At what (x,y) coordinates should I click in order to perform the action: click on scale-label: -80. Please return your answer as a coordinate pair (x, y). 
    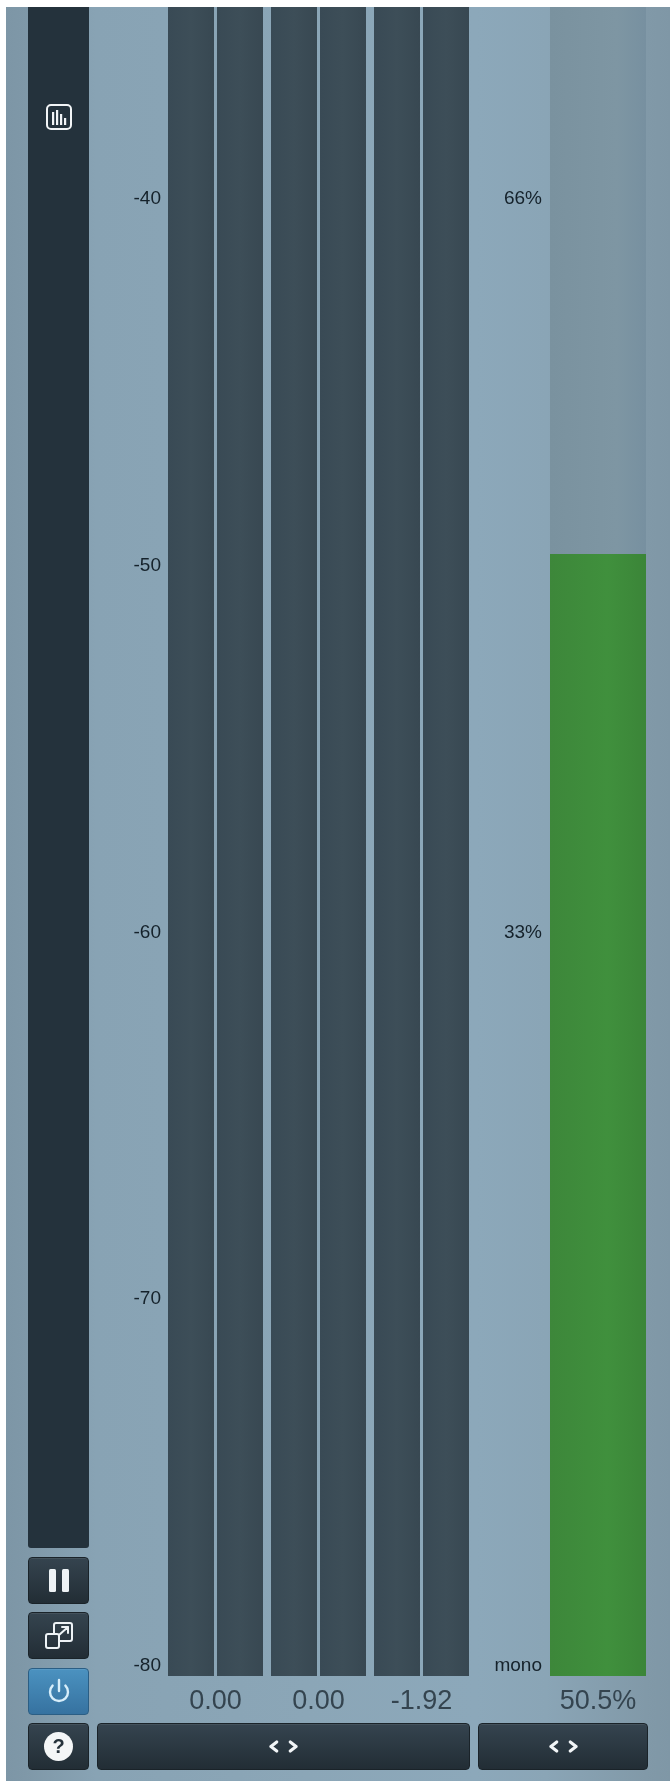
    Looking at the image, I should click on (147, 1665).